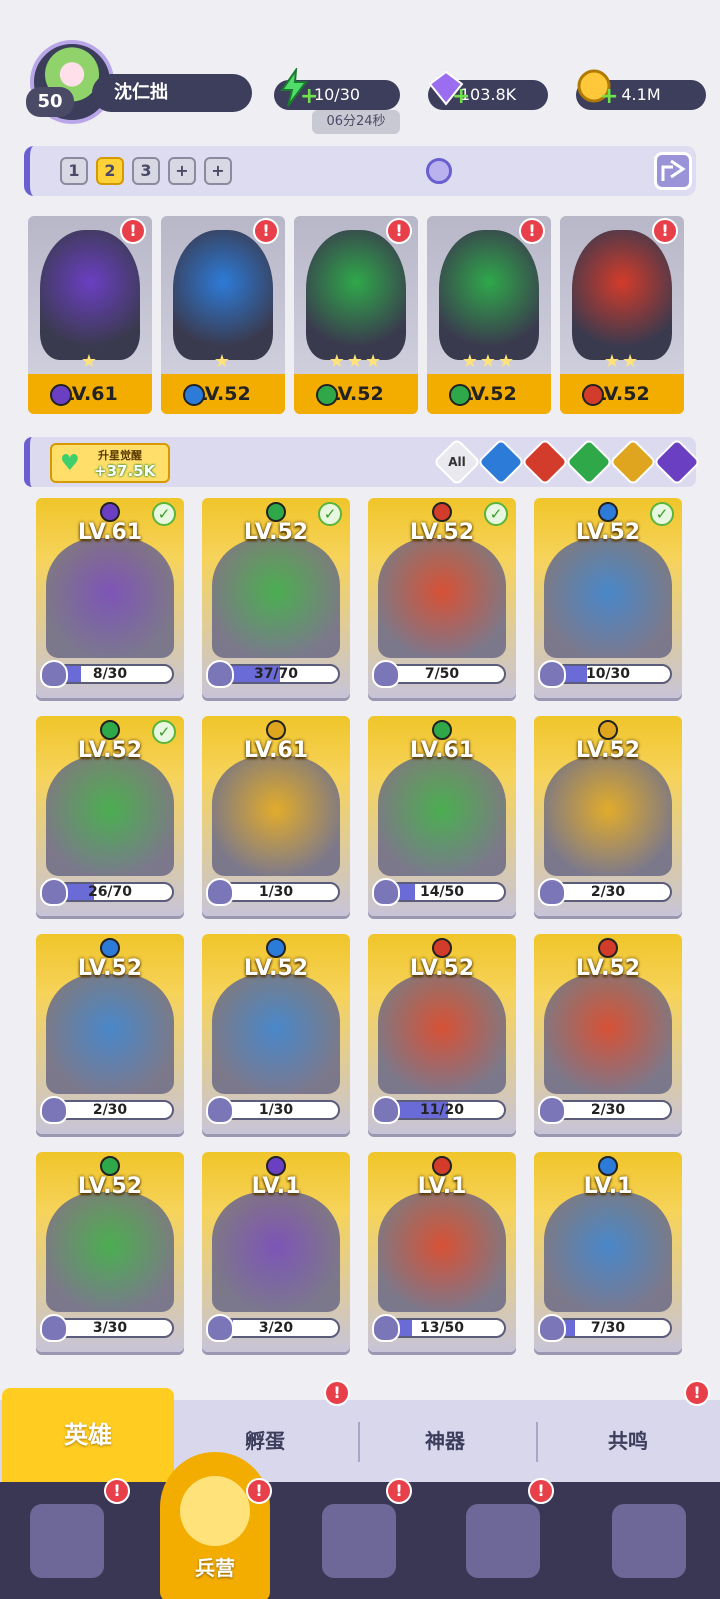  I want to click on temple-icon, so click(503, 1541).